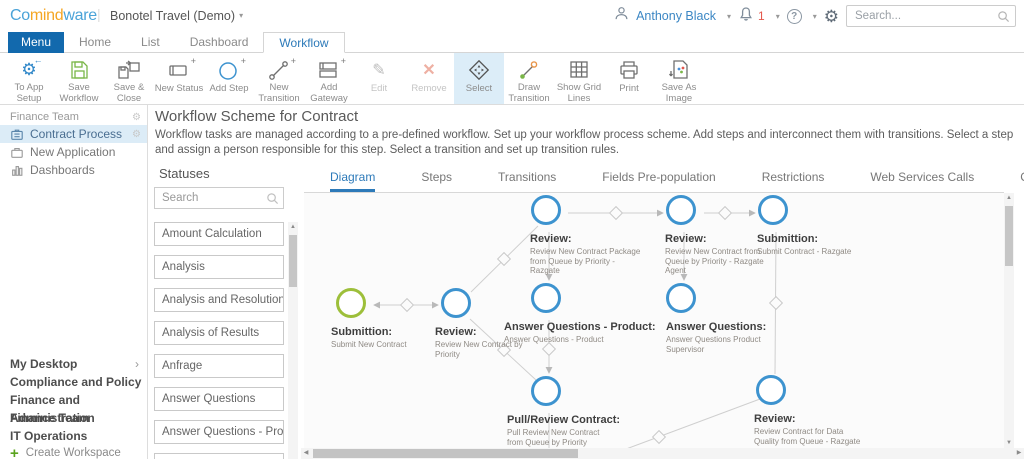 This screenshot has height=459, width=1024. Describe the element at coordinates (429, 70) in the screenshot. I see `remove-x-icon: ✕` at that location.